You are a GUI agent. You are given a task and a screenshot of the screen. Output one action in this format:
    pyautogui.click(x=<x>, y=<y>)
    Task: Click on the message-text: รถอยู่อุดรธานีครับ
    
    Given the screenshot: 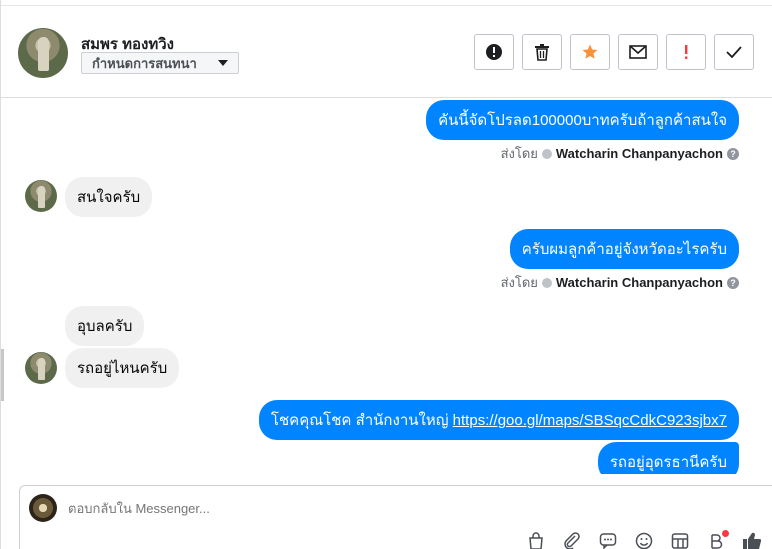 What is the action you would take?
    pyautogui.click(x=668, y=462)
    